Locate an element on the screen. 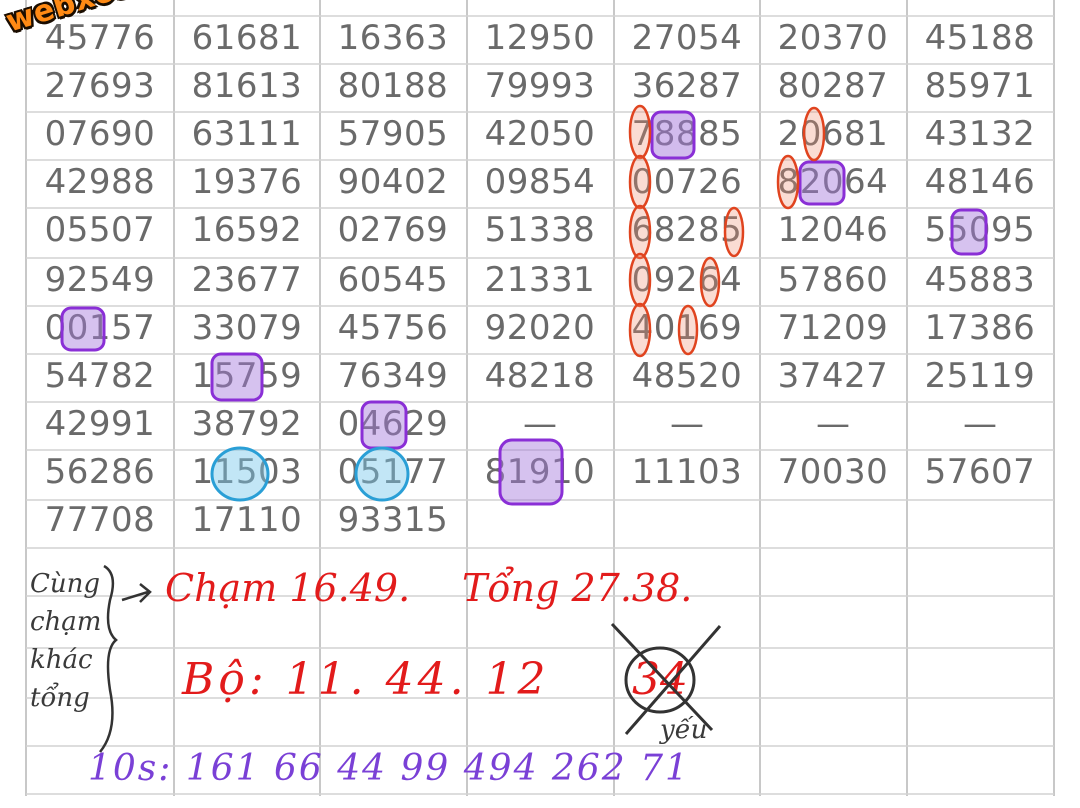 The width and height of the screenshot is (1080, 808). cross-out-mark is located at coordinates (666, 678).